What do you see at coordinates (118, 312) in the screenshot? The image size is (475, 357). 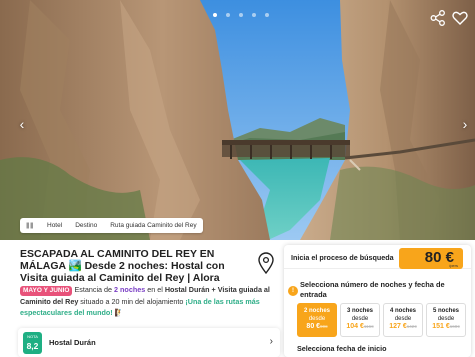 I see `desc-emoji: 🧗` at bounding box center [118, 312].